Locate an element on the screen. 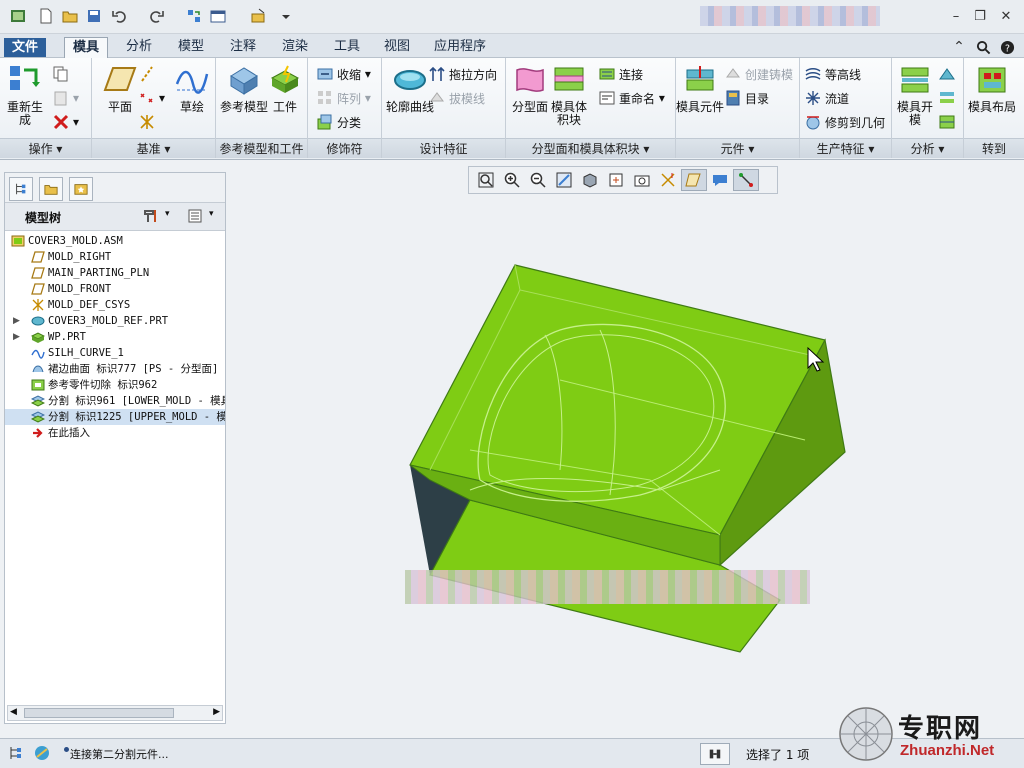 The height and width of the screenshot is (768, 1024). copy-button is located at coordinates (62, 74).